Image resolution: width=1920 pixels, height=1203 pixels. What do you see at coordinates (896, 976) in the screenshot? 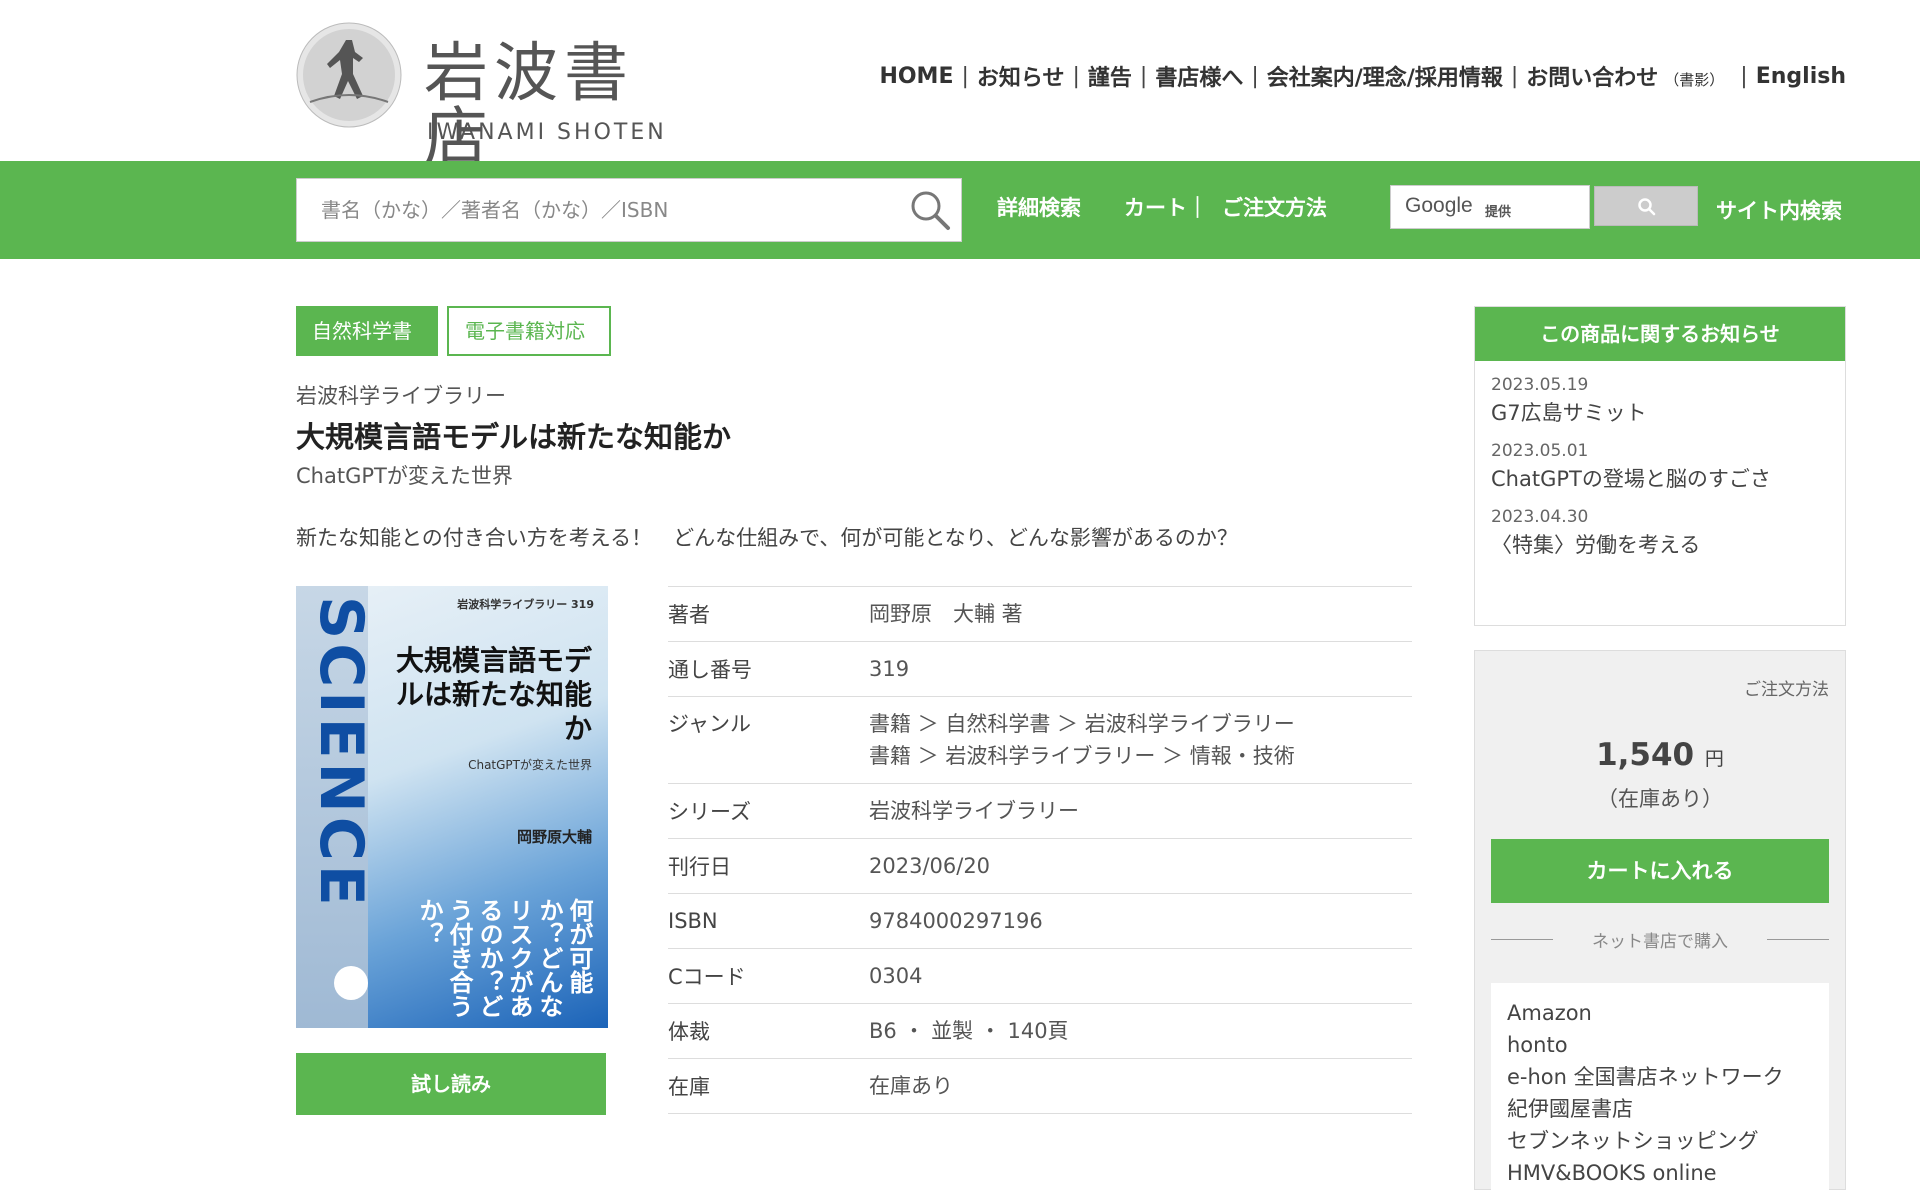
I see `detail-value: 0304` at bounding box center [896, 976].